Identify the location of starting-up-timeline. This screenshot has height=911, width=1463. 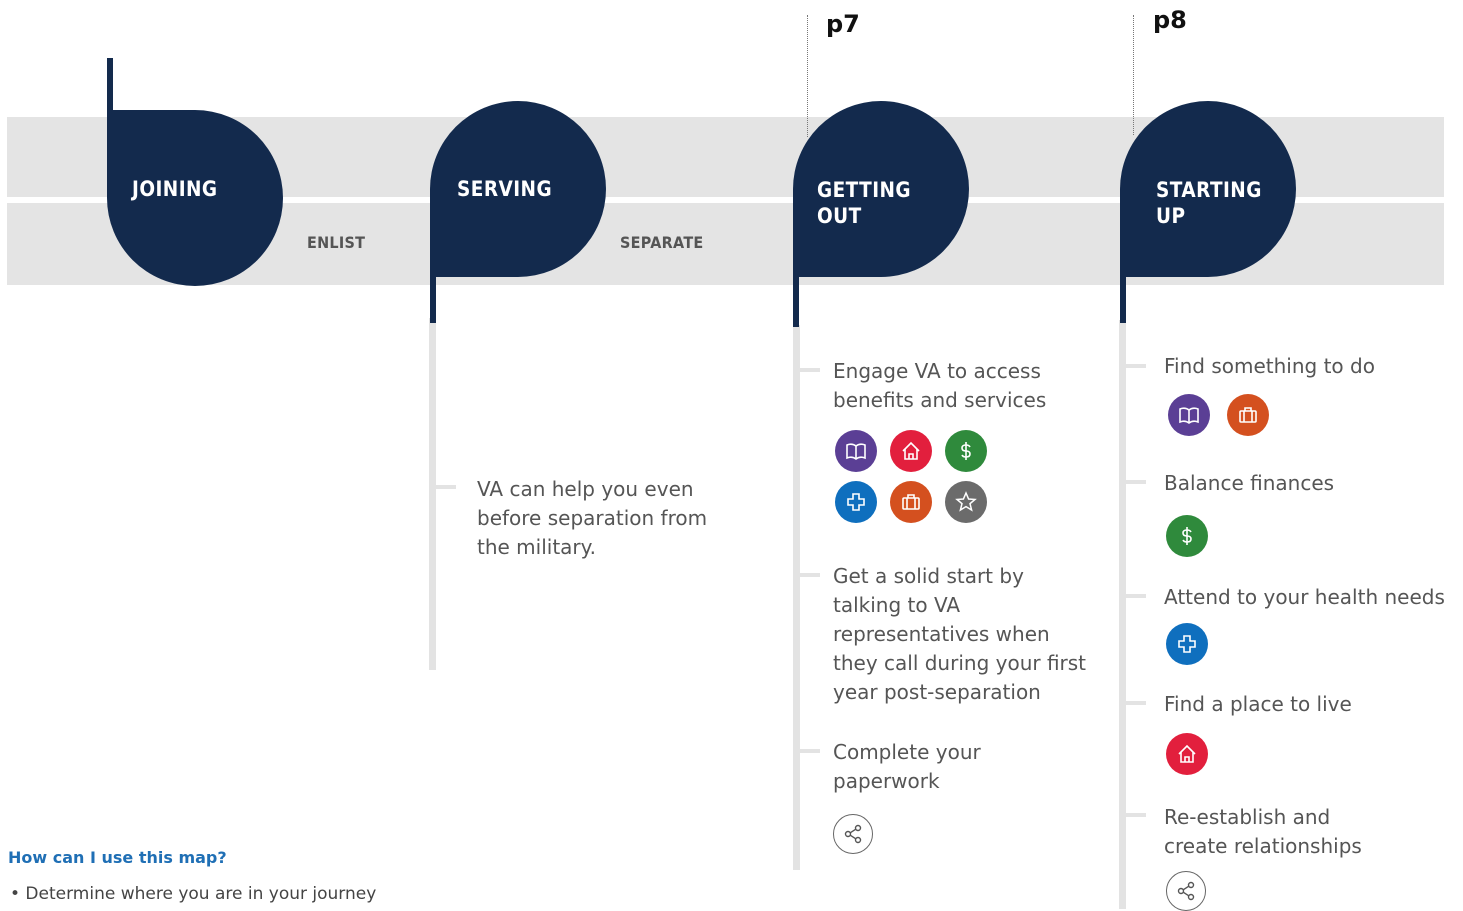
(1122, 614).